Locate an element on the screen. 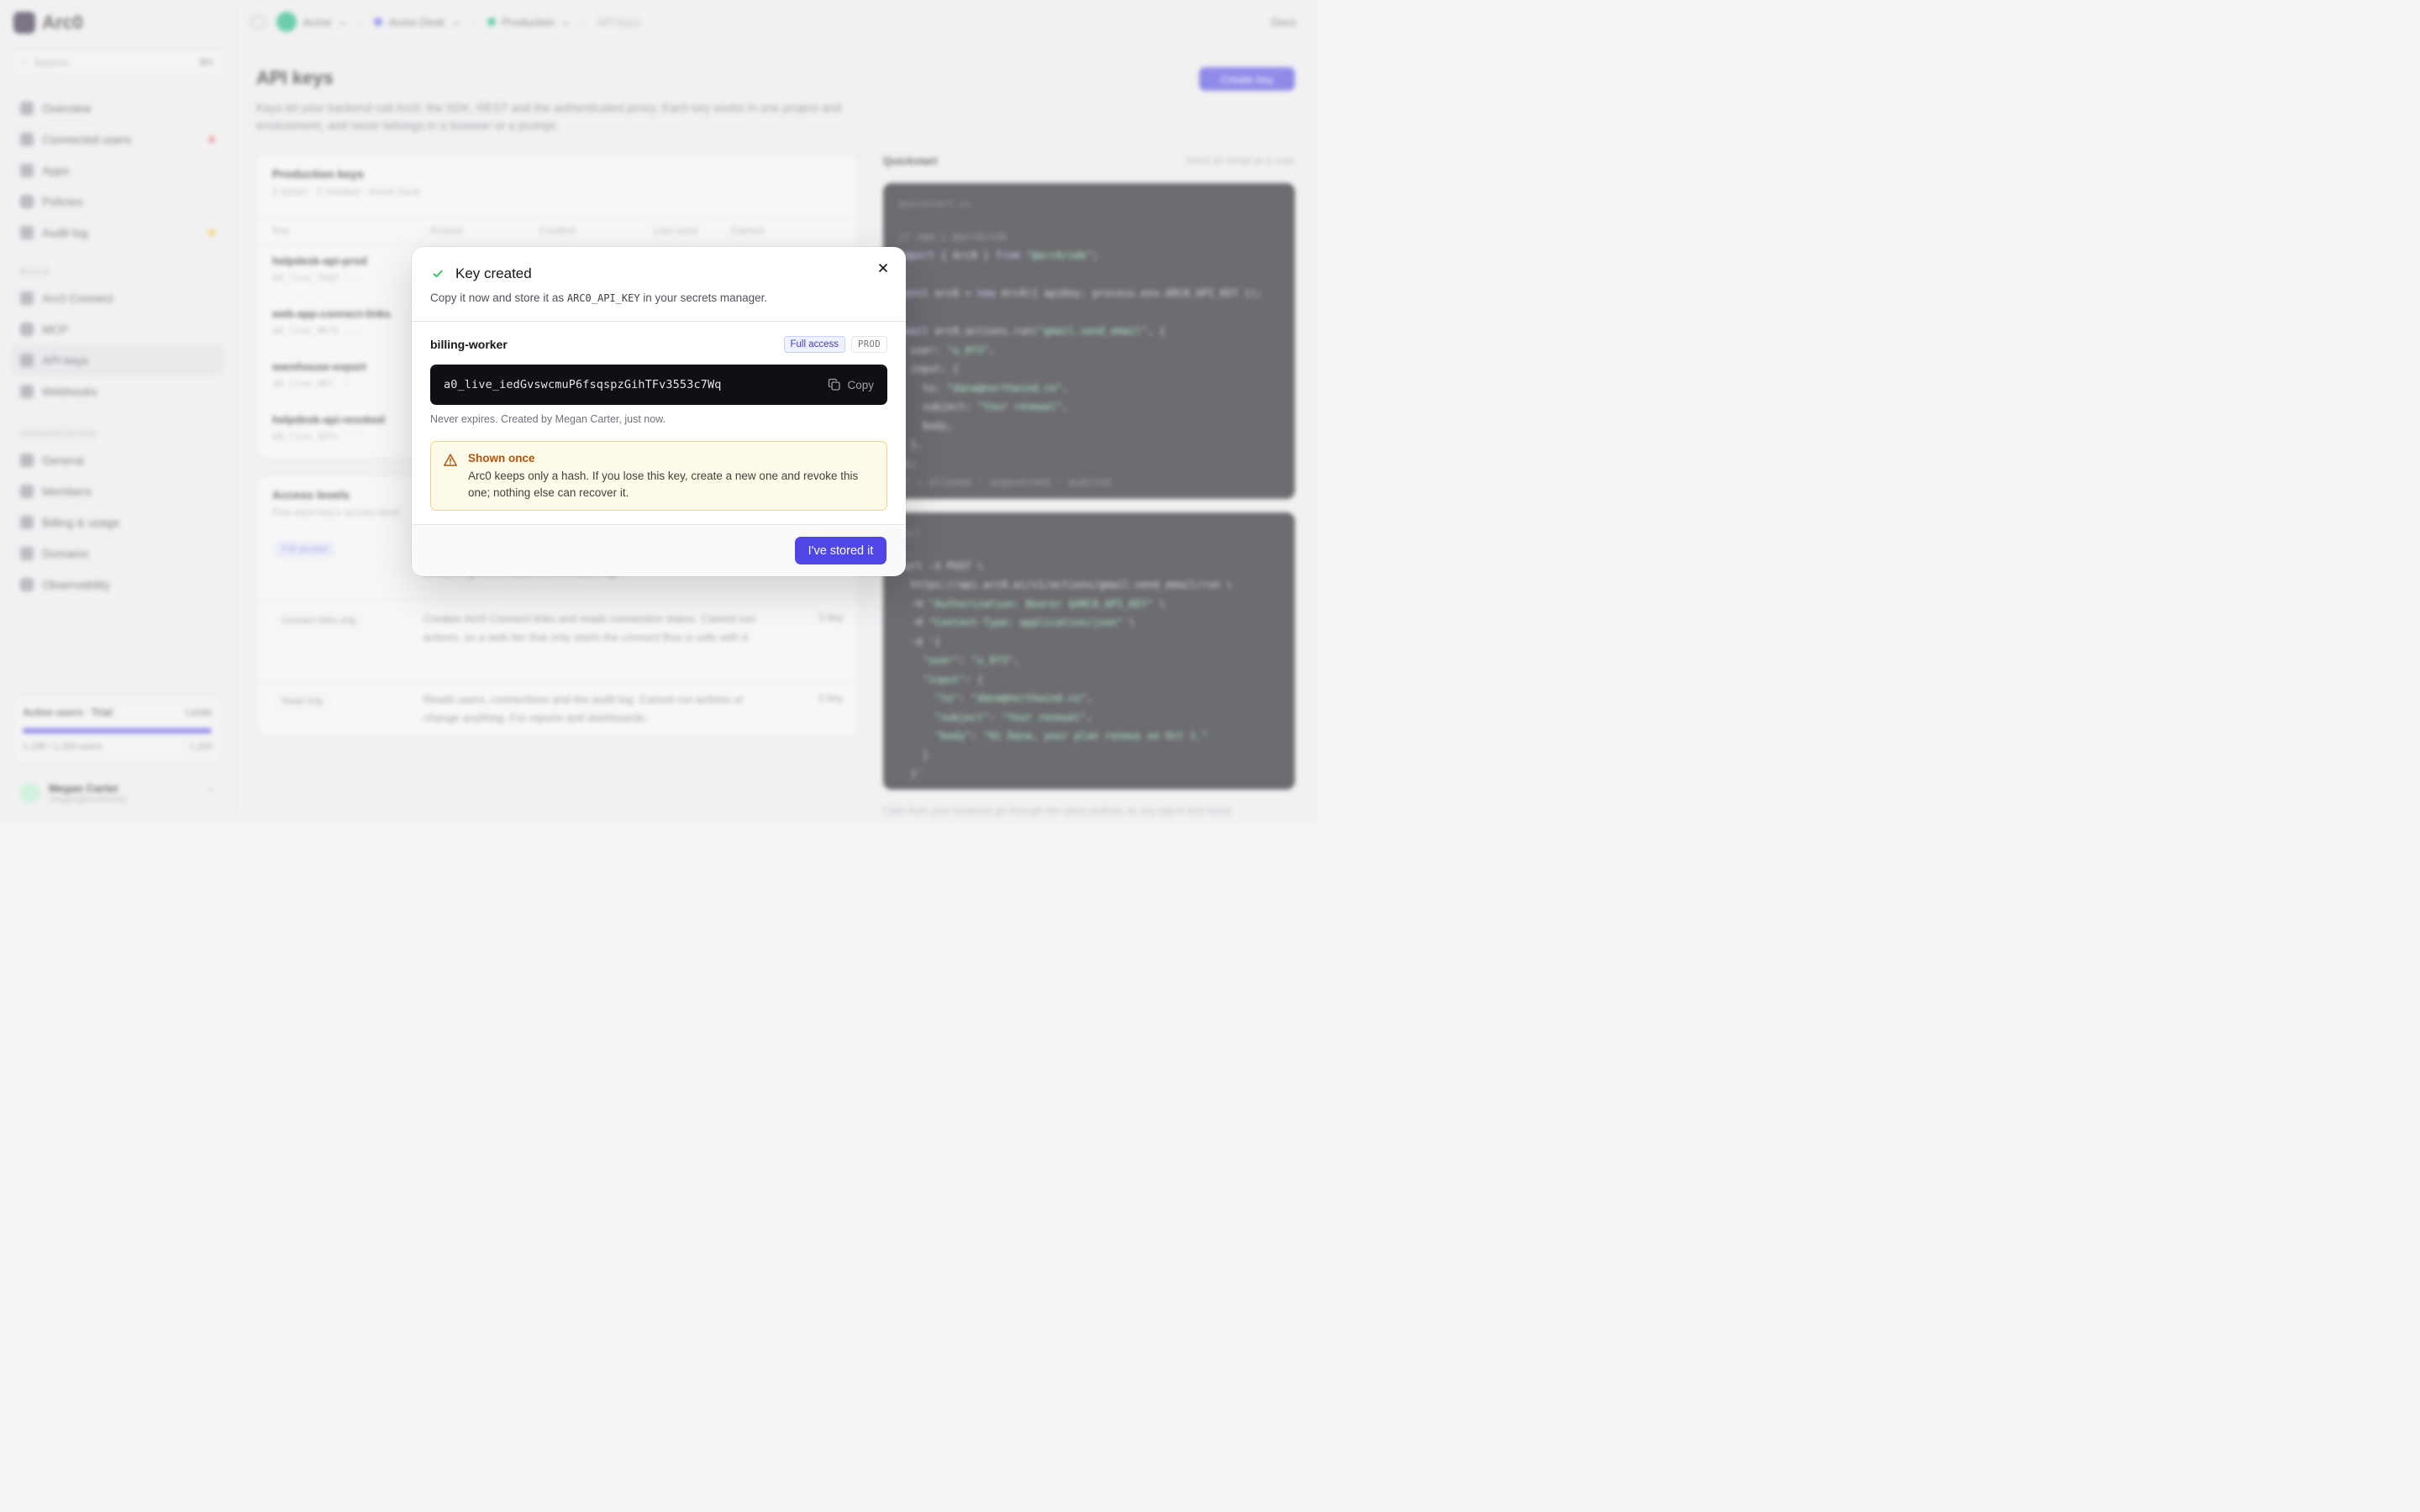  api-key-value: a0_live_iedGvswcmuP6fsqspzGihTFv3553c7Wq is located at coordinates (583, 384).